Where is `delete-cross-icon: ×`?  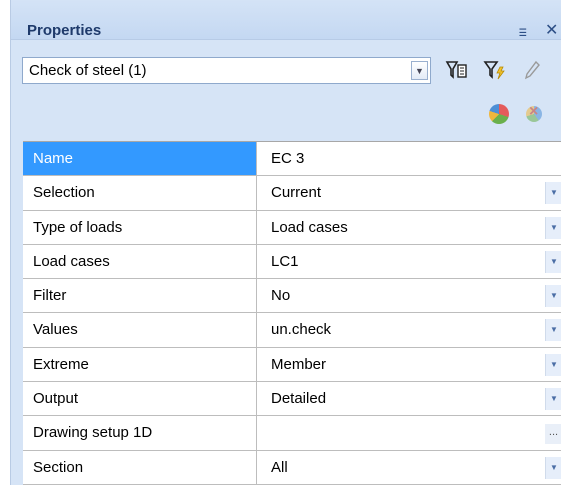
delete-cross-icon: × is located at coordinates (534, 111).